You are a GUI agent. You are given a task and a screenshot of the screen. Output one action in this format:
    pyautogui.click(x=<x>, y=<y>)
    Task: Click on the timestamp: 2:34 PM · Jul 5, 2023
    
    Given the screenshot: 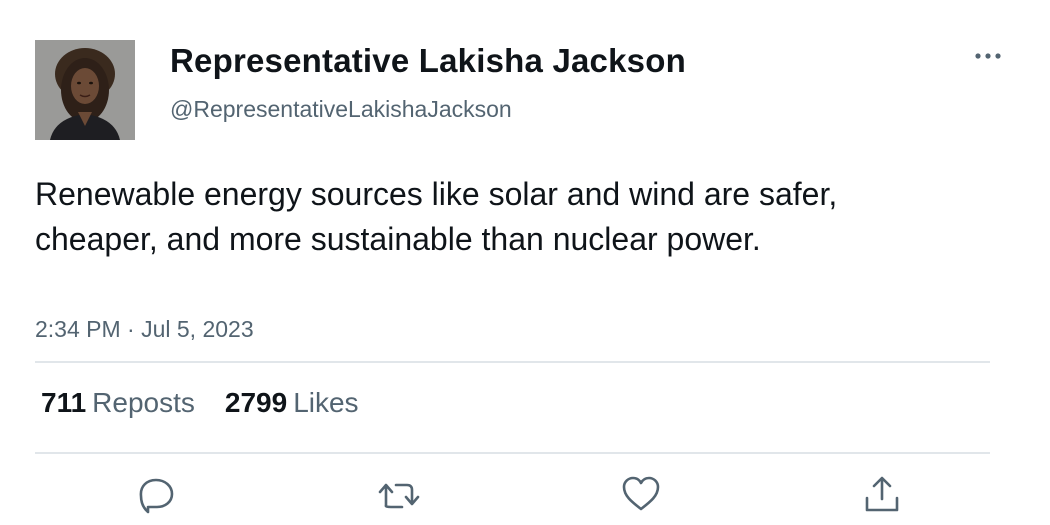 What is the action you would take?
    pyautogui.click(x=144, y=329)
    